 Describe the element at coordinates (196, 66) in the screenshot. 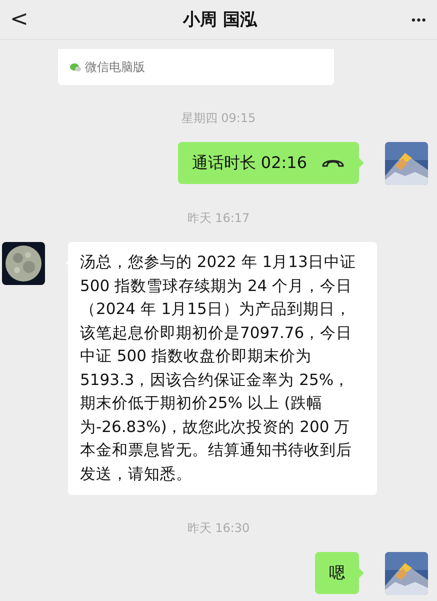

I see `link-card: 微信电脑版` at that location.